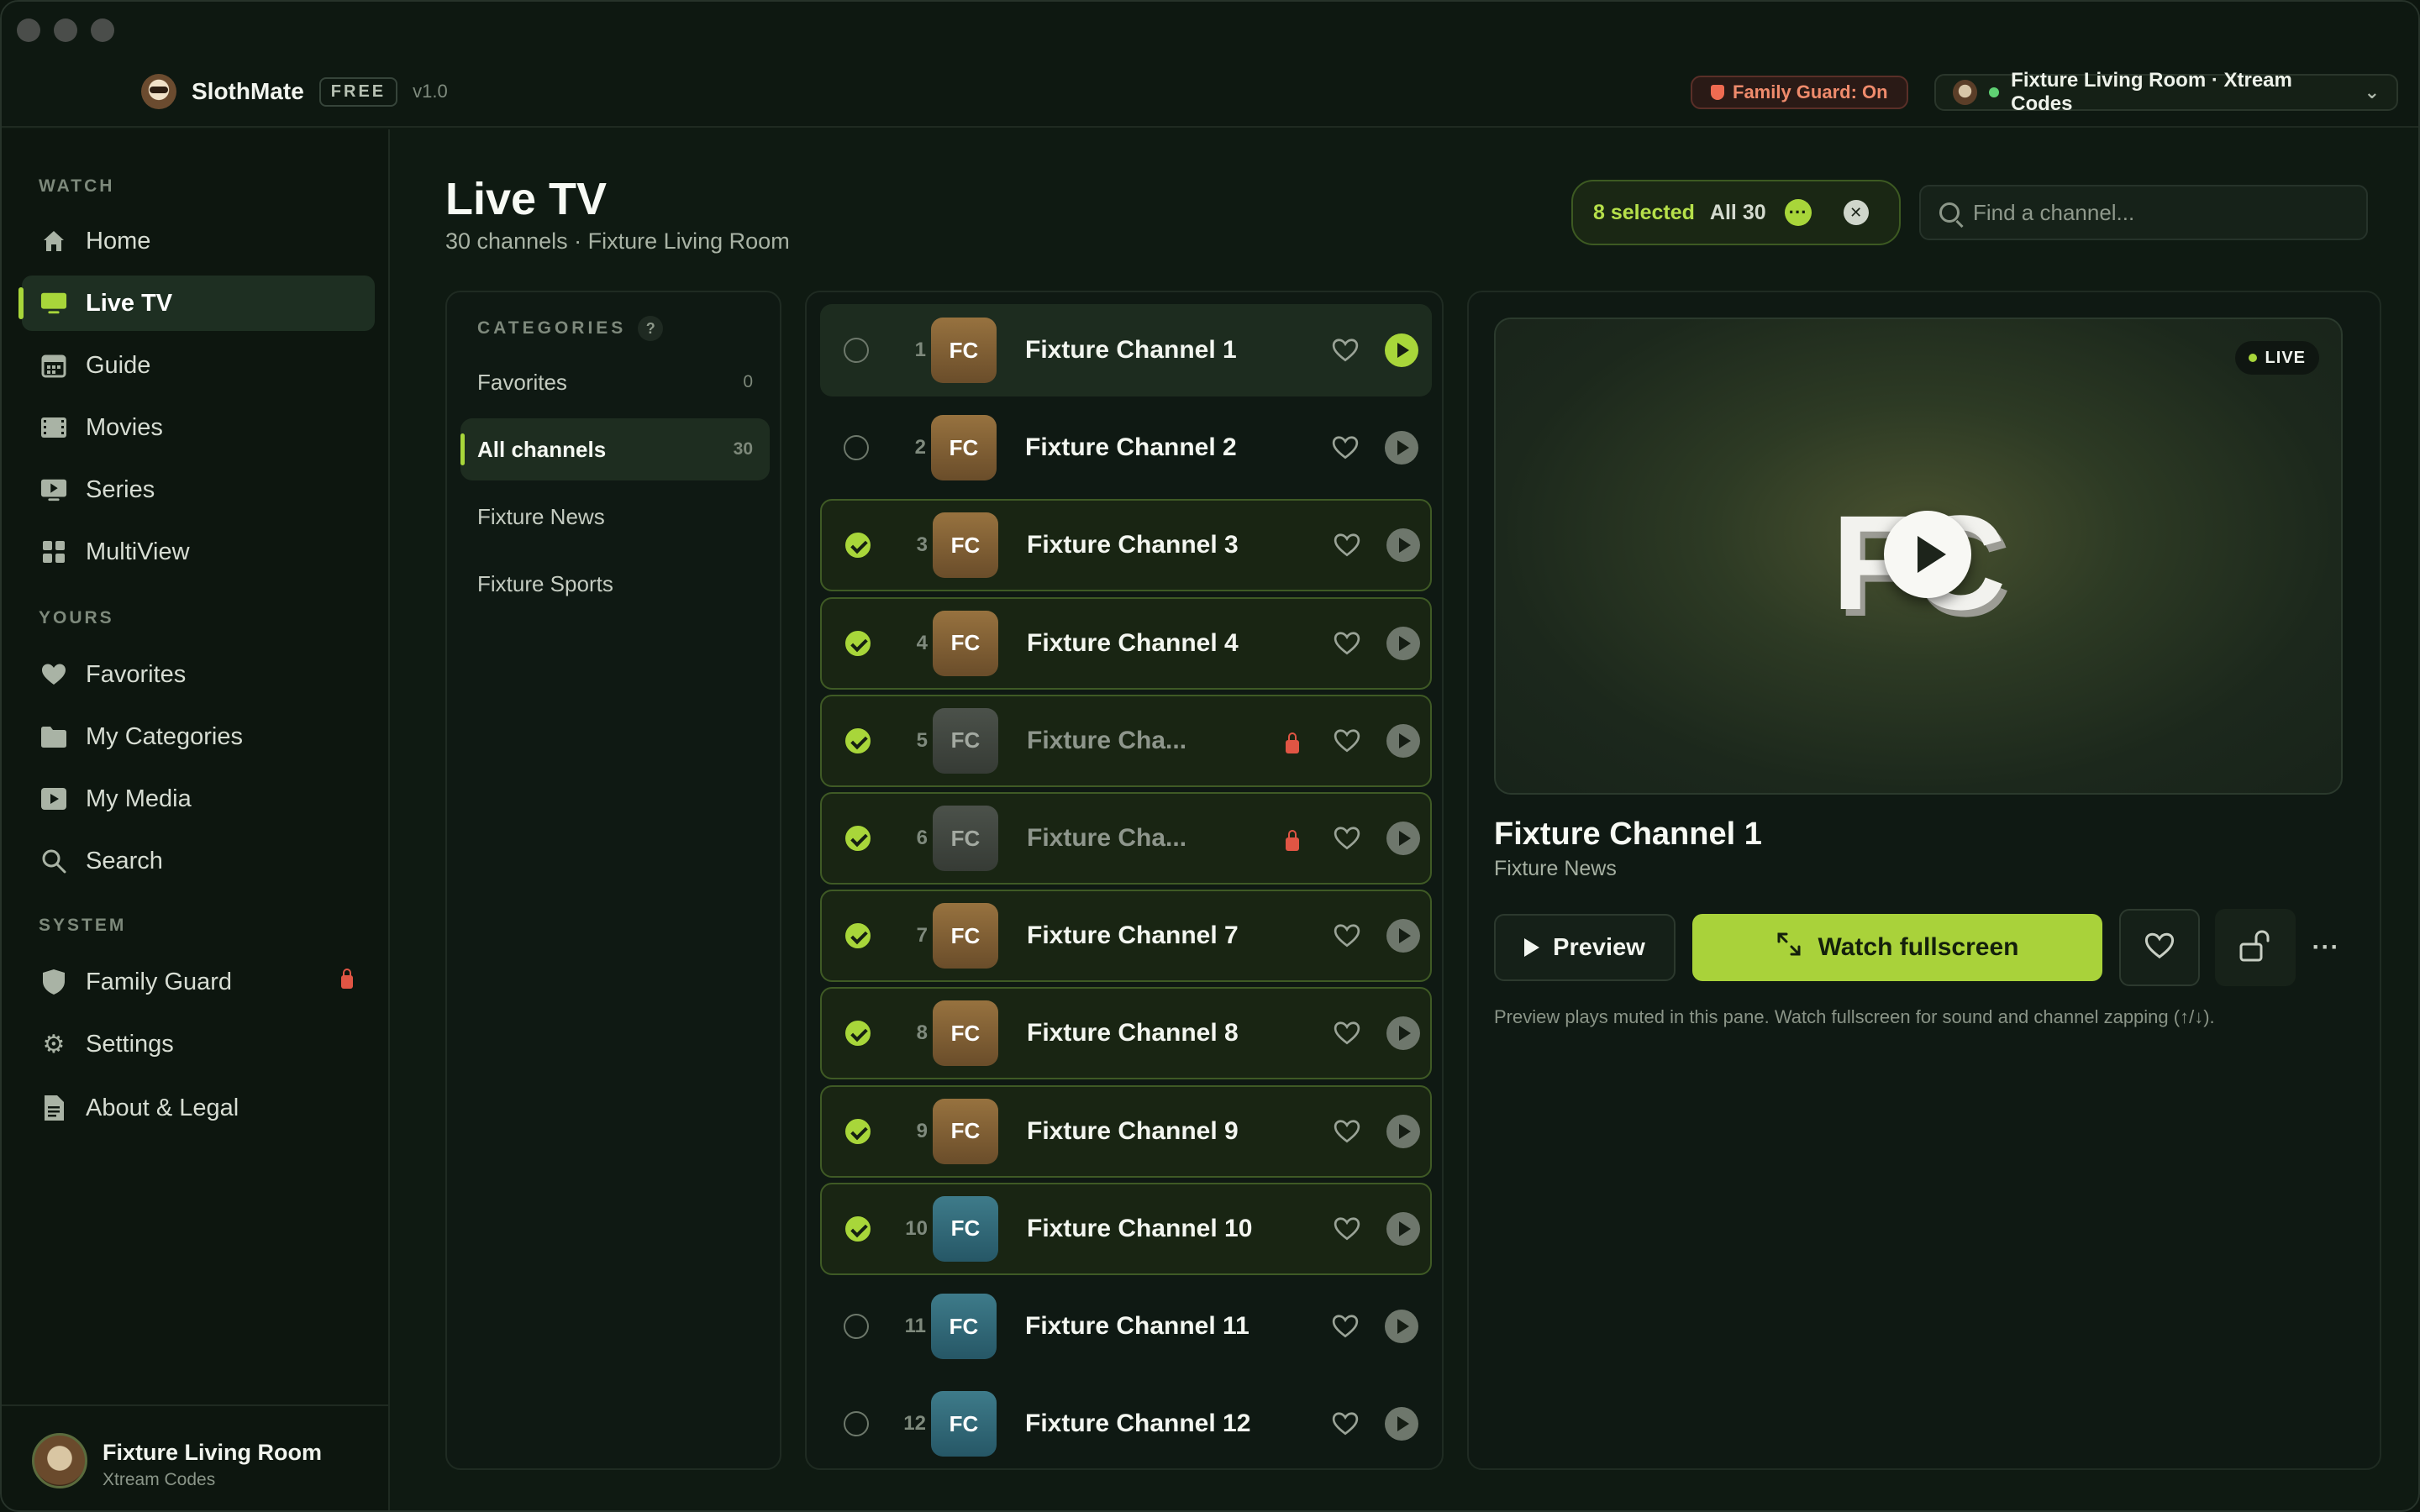  I want to click on sidebar-item-series: Series, so click(199, 489).